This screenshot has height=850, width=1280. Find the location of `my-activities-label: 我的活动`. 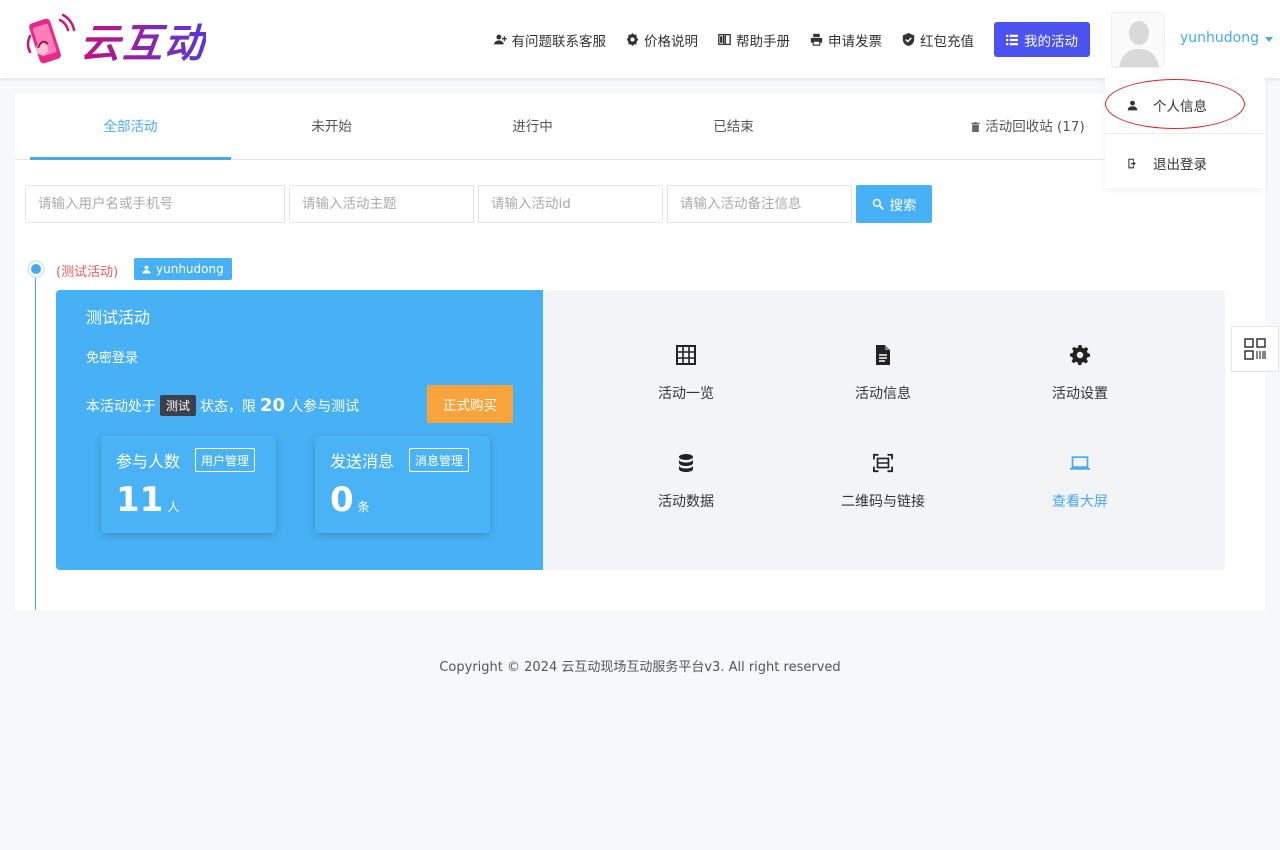

my-activities-label: 我的活动 is located at coordinates (1051, 41).